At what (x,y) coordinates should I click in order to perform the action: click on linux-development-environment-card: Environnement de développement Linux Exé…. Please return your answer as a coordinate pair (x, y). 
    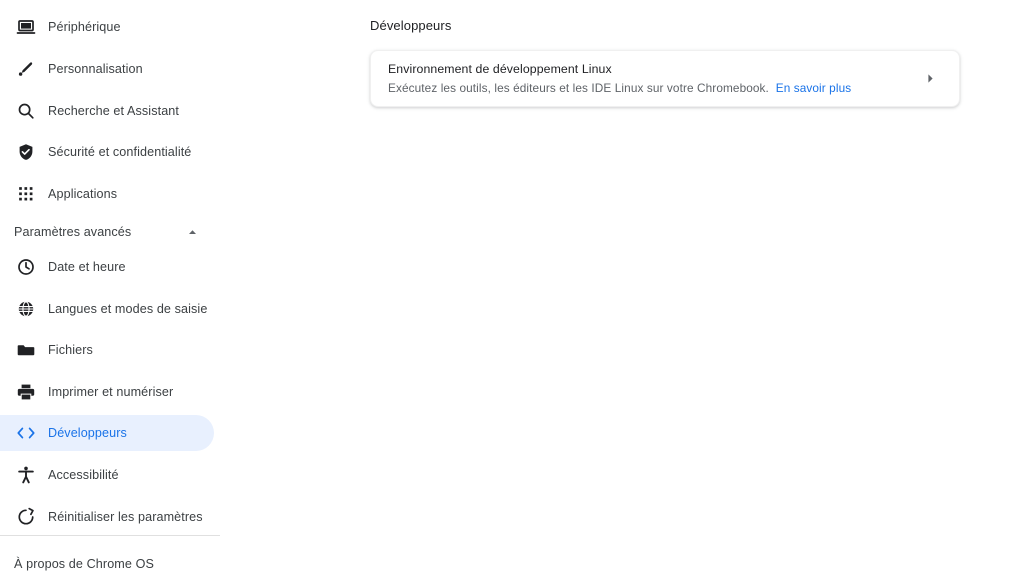
    Looking at the image, I should click on (665, 78).